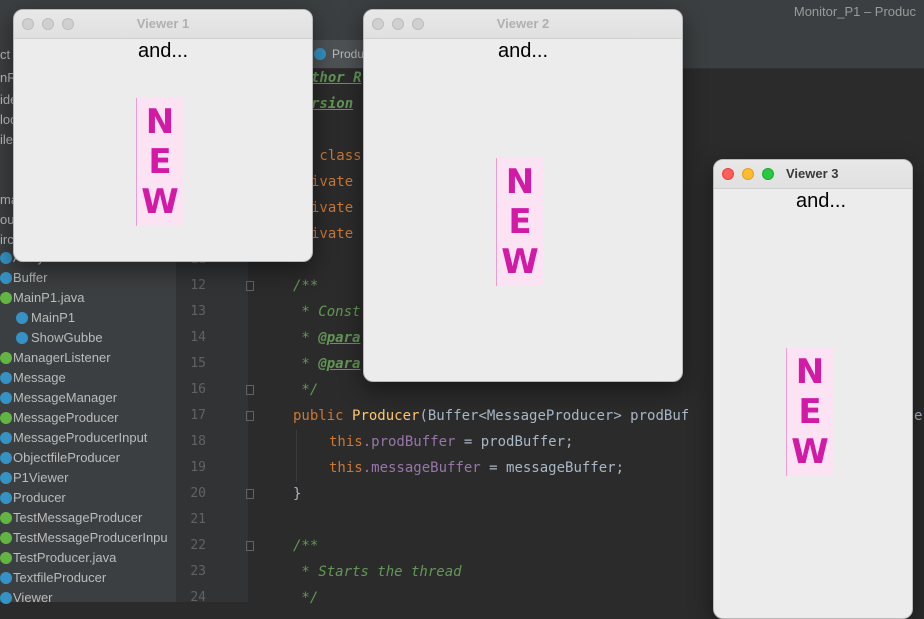  I want to click on line-number: 15, so click(198, 363).